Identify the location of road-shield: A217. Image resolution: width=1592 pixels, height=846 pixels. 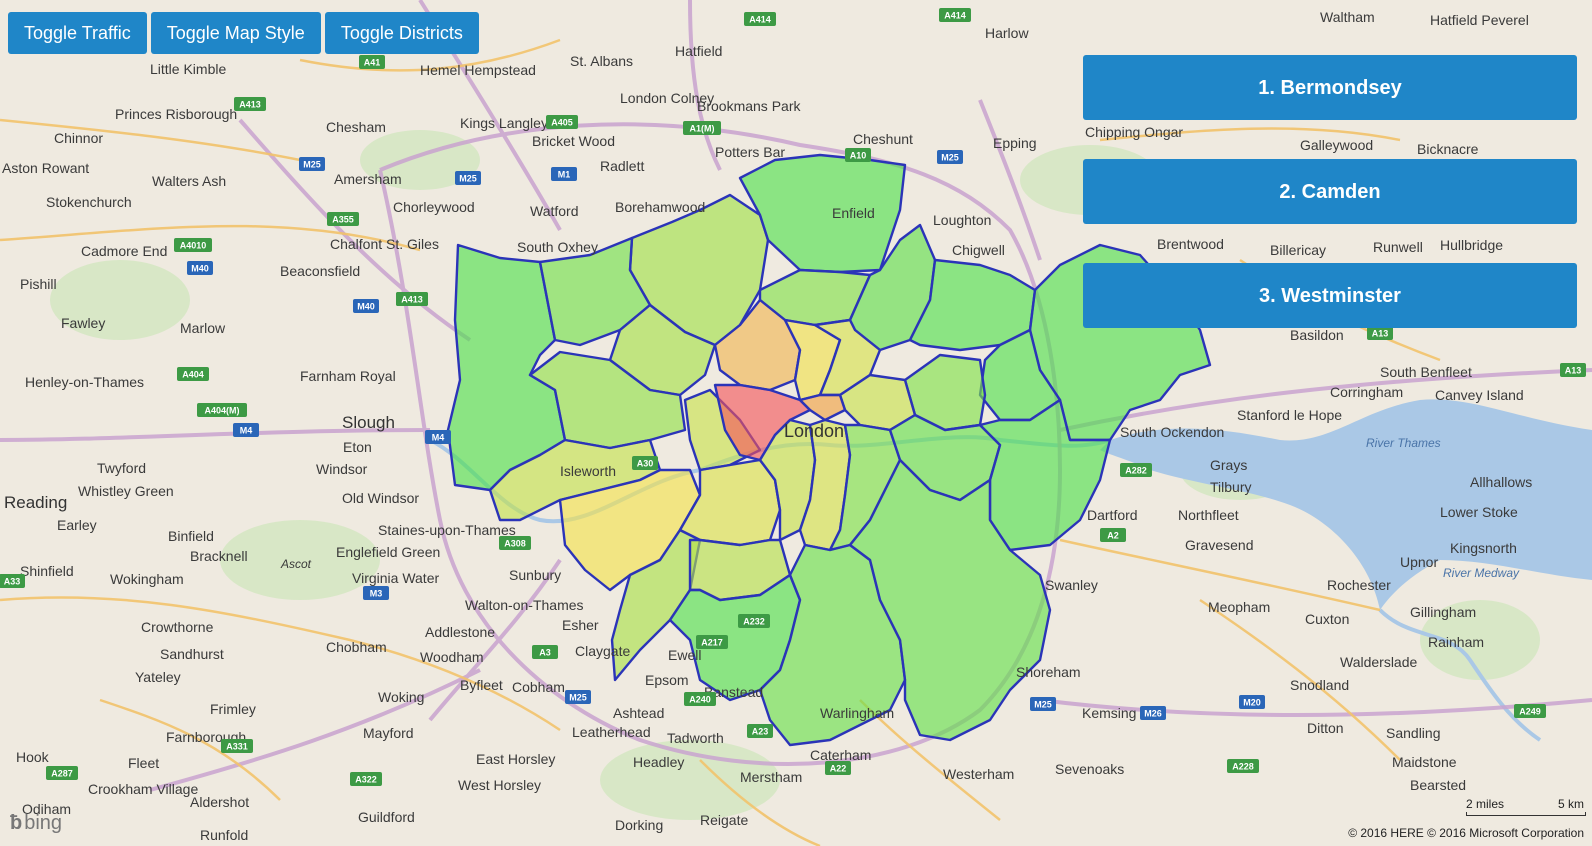
(712, 642).